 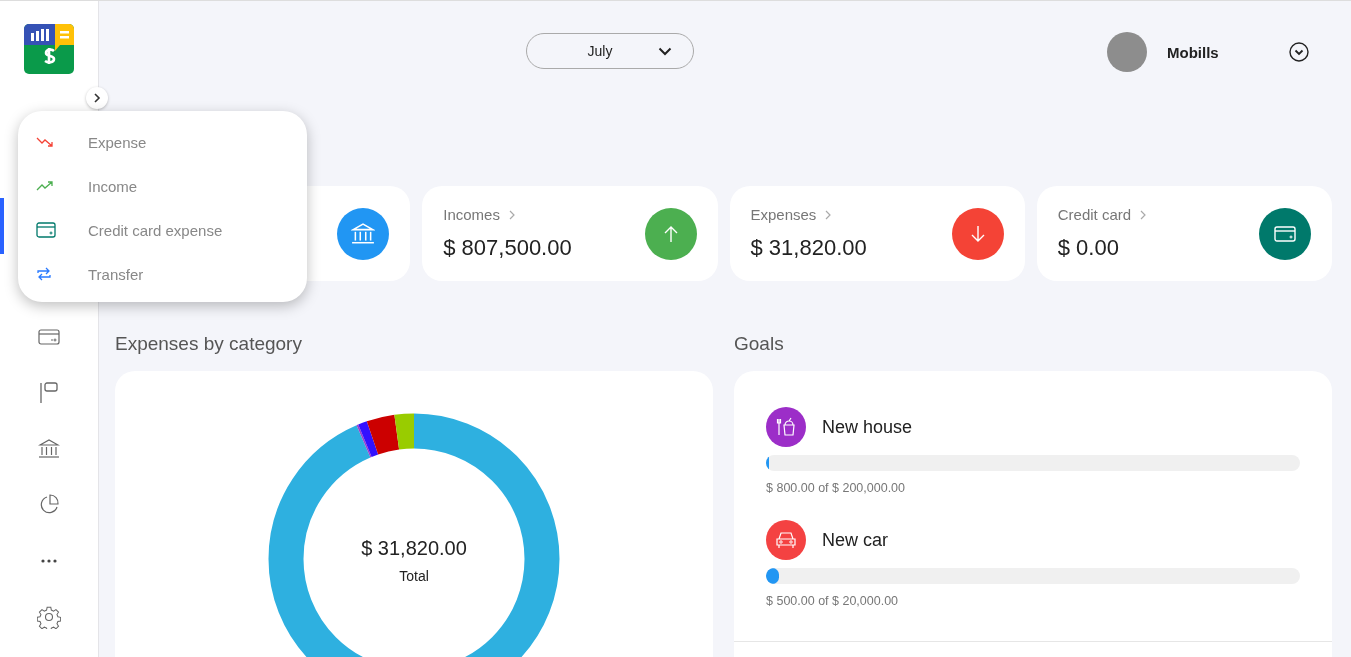 What do you see at coordinates (877, 233) in the screenshot?
I see `summary-card: Expenses $ 31,820.00` at bounding box center [877, 233].